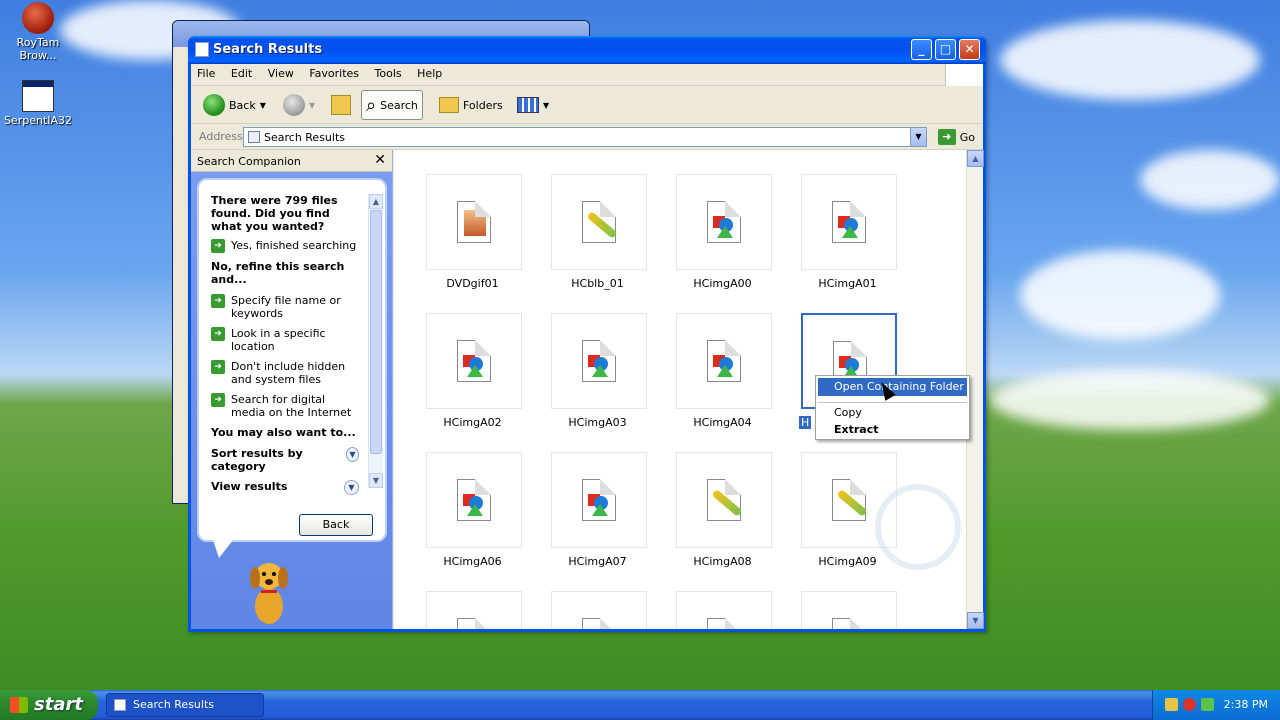  What do you see at coordinates (285, 246) in the screenshot?
I see `option-finished: ➜ Yes, finished searching` at bounding box center [285, 246].